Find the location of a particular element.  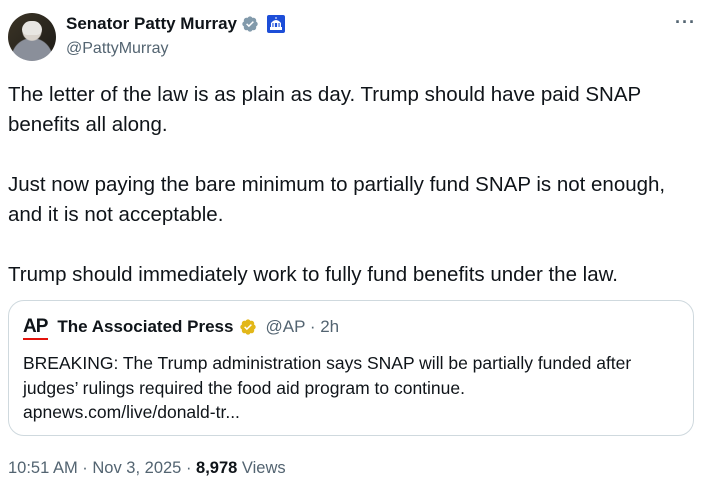

author-name-row: Senator Patty Murray is located at coordinates (175, 24).